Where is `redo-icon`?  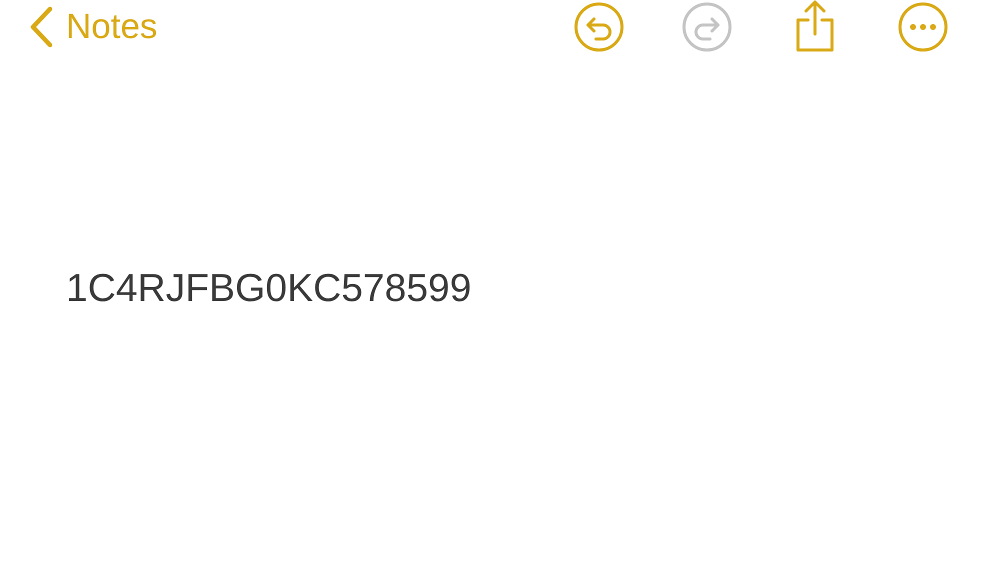 redo-icon is located at coordinates (707, 27).